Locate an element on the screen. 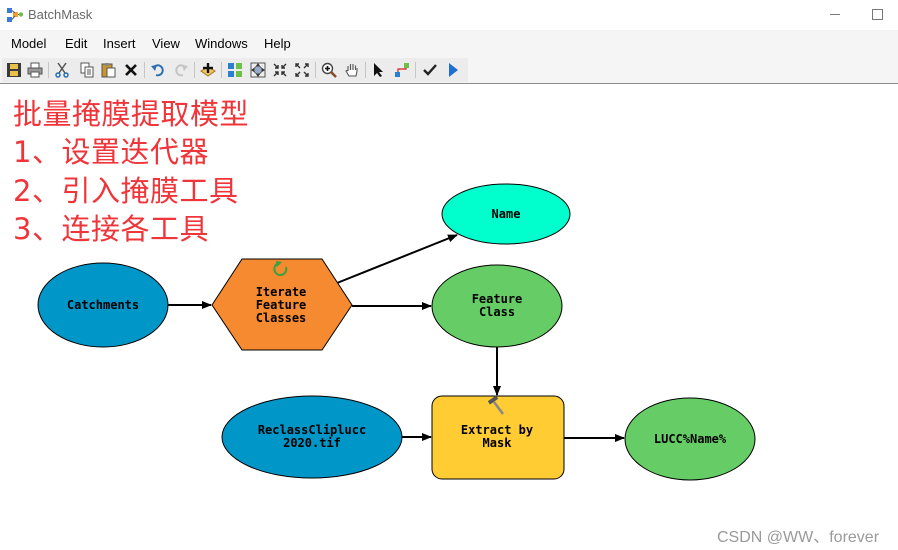 This screenshot has width=898, height=550. cut-icon is located at coordinates (62, 70).